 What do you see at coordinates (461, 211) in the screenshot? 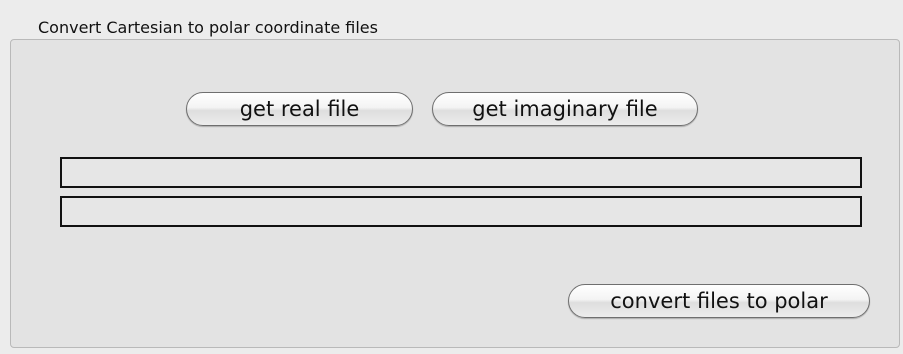
I see `imaginary-file-path-field` at bounding box center [461, 211].